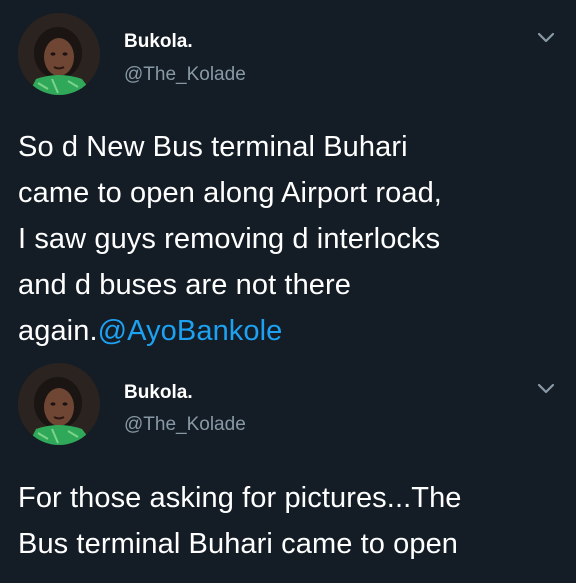 Image resolution: width=576 pixels, height=583 pixels. What do you see at coordinates (238, 544) in the screenshot?
I see `tweet-text-line: Bus terminal Buhari came to open` at bounding box center [238, 544].